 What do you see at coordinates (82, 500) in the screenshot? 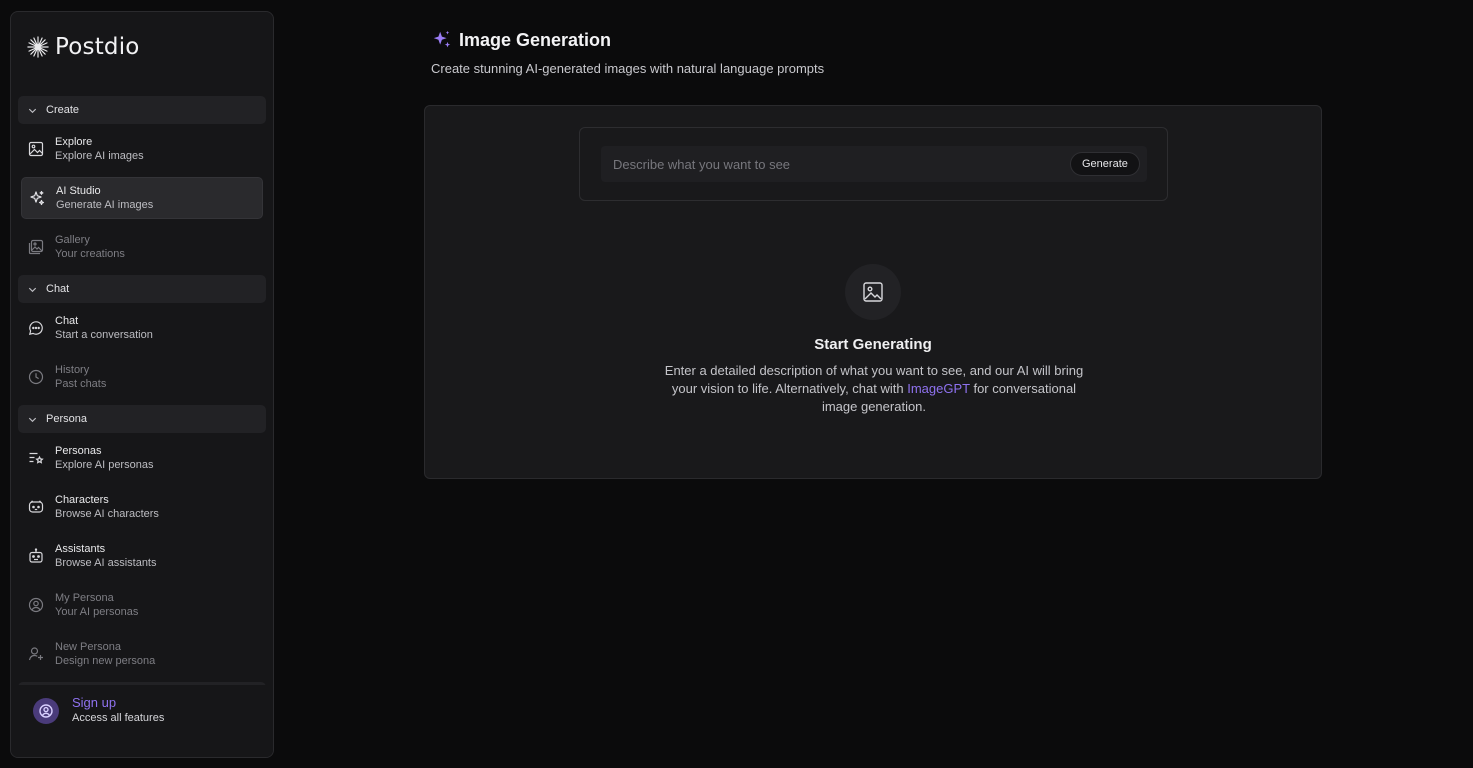
I see `sidebar-item-title: Characters` at bounding box center [82, 500].